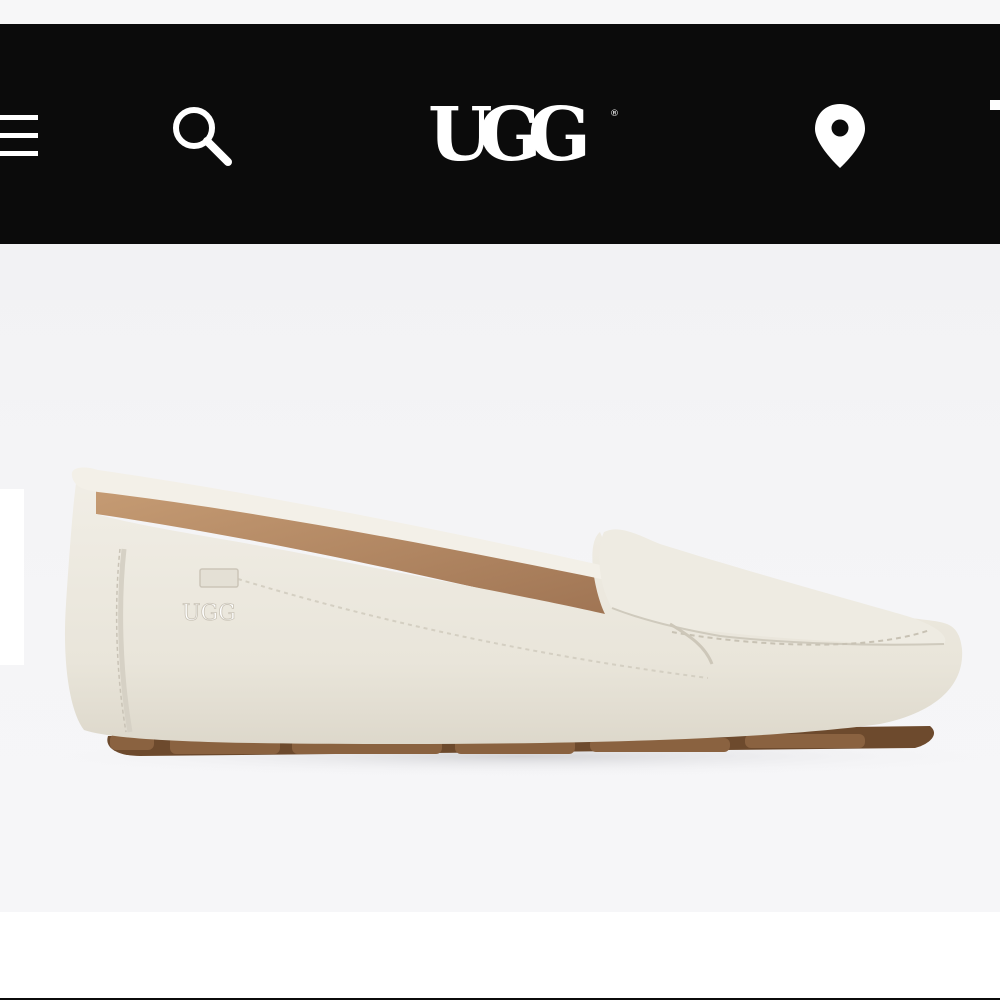 Image resolution: width=1000 pixels, height=1000 pixels. I want to click on search-button, so click(200, 136).